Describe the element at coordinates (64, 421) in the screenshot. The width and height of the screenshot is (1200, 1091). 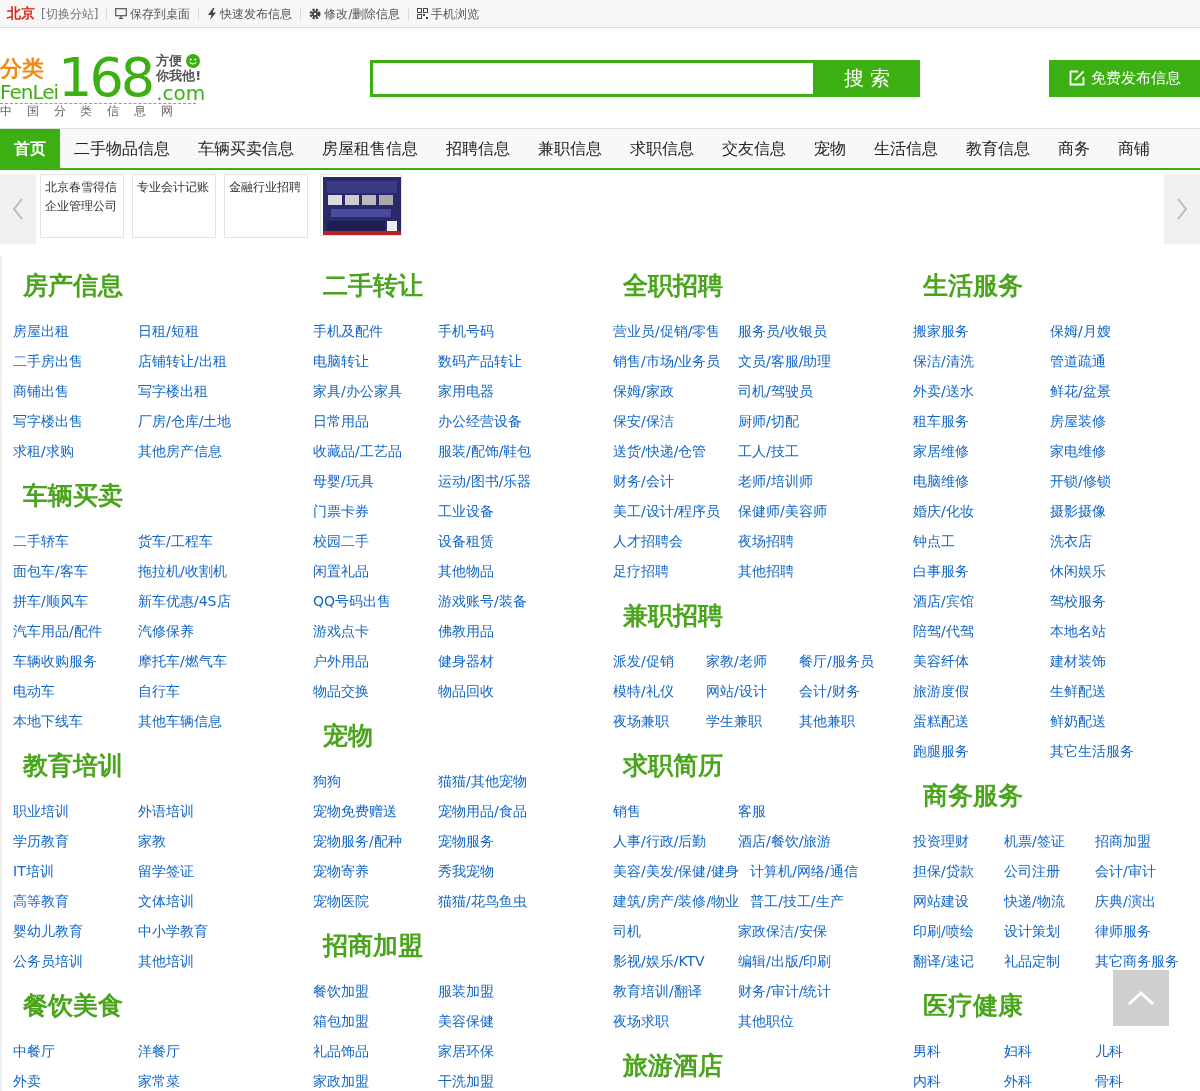
I see `category-link: 写字楼出售` at that location.